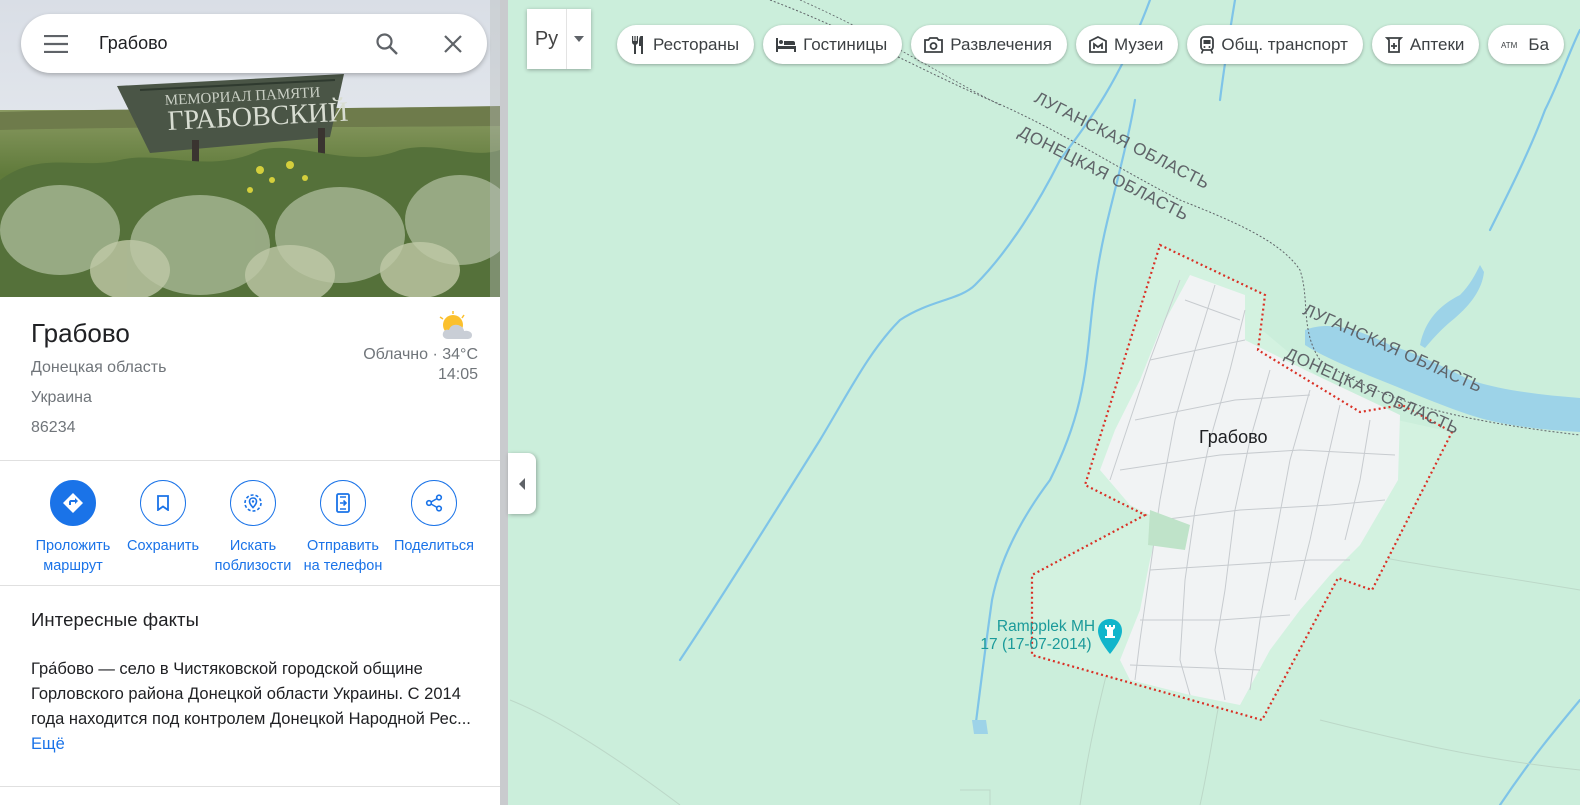 The image size is (1580, 805). I want to click on svg-text: ATM, so click(1509, 45).